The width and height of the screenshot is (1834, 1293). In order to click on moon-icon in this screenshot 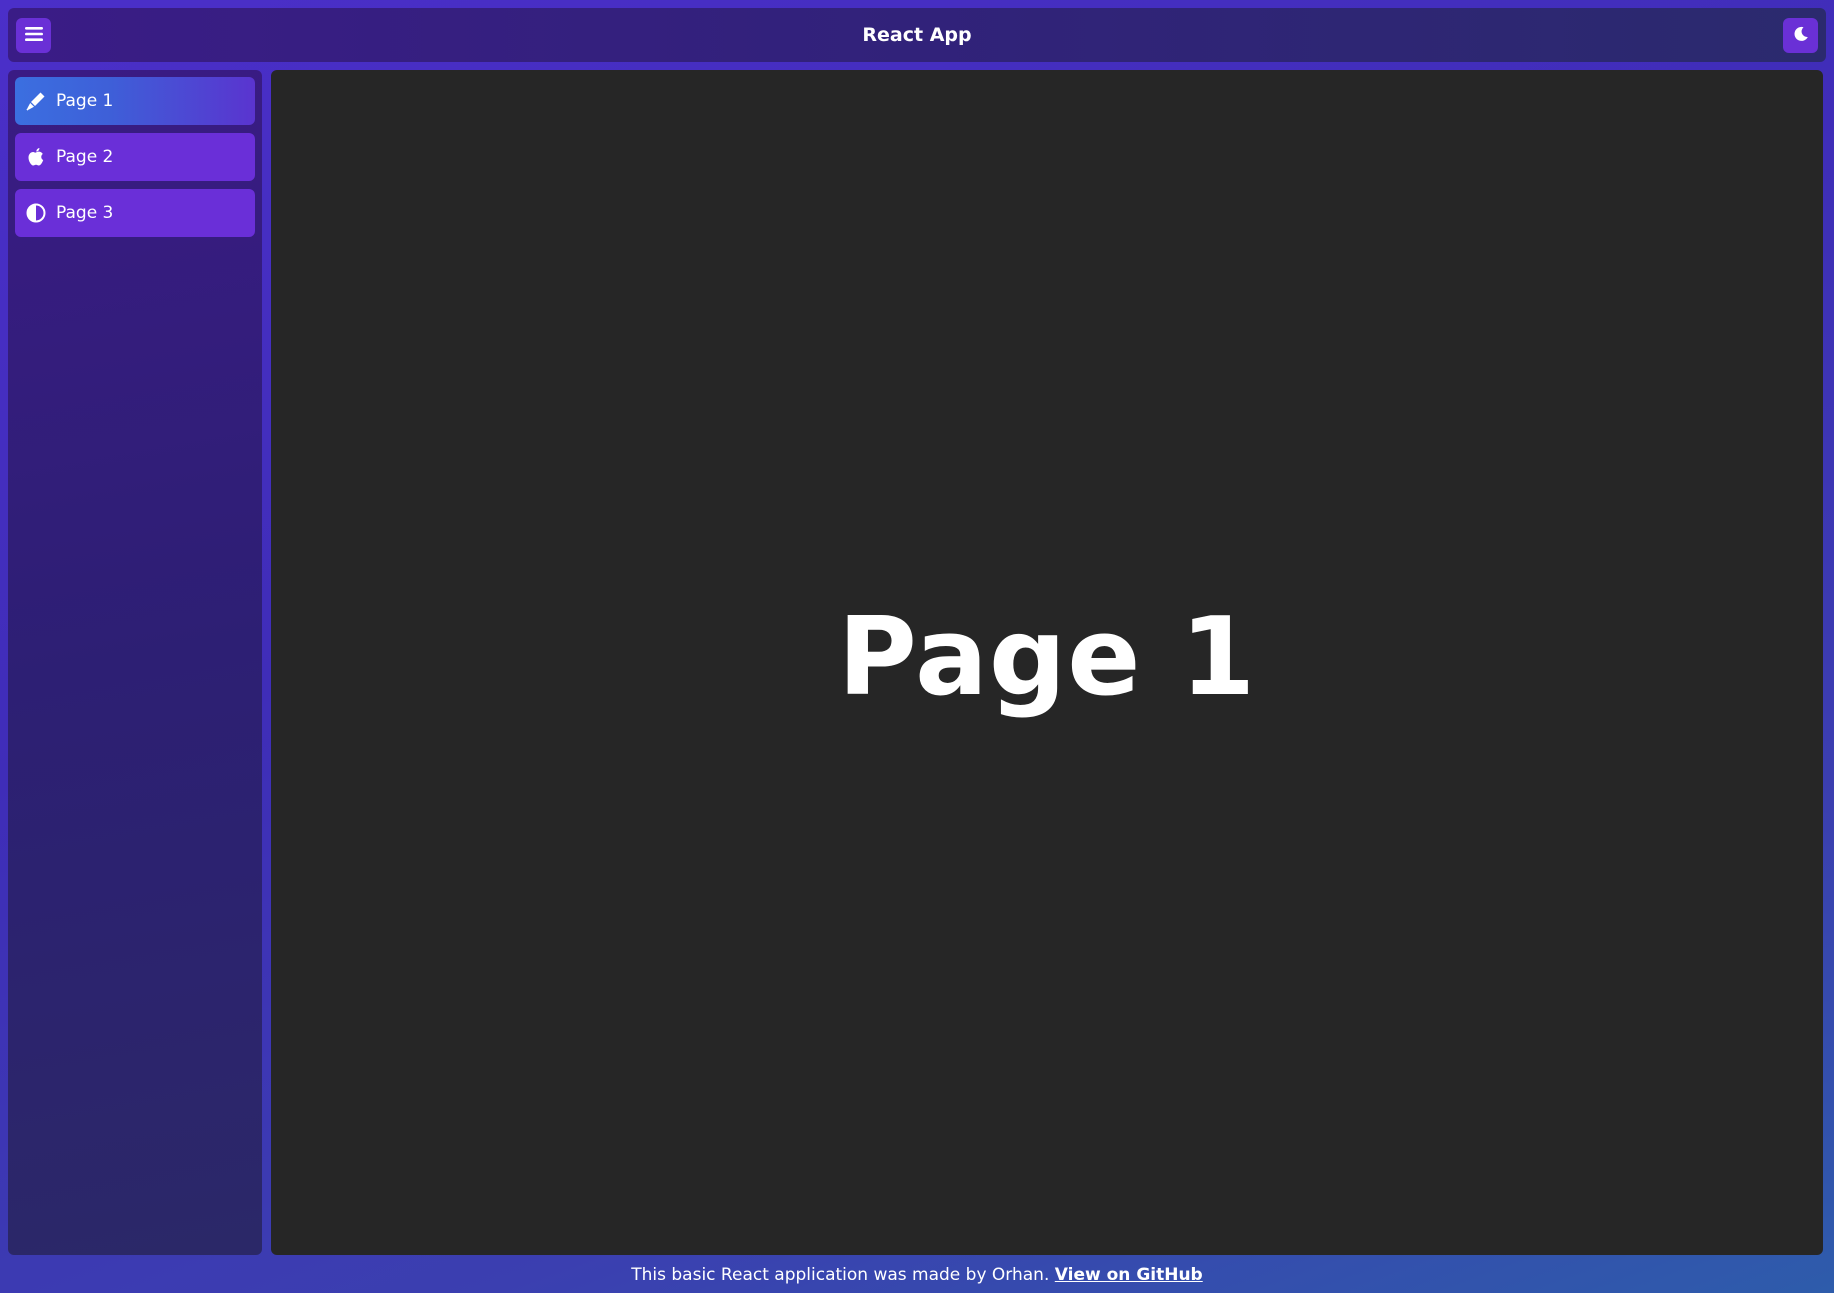, I will do `click(1801, 36)`.